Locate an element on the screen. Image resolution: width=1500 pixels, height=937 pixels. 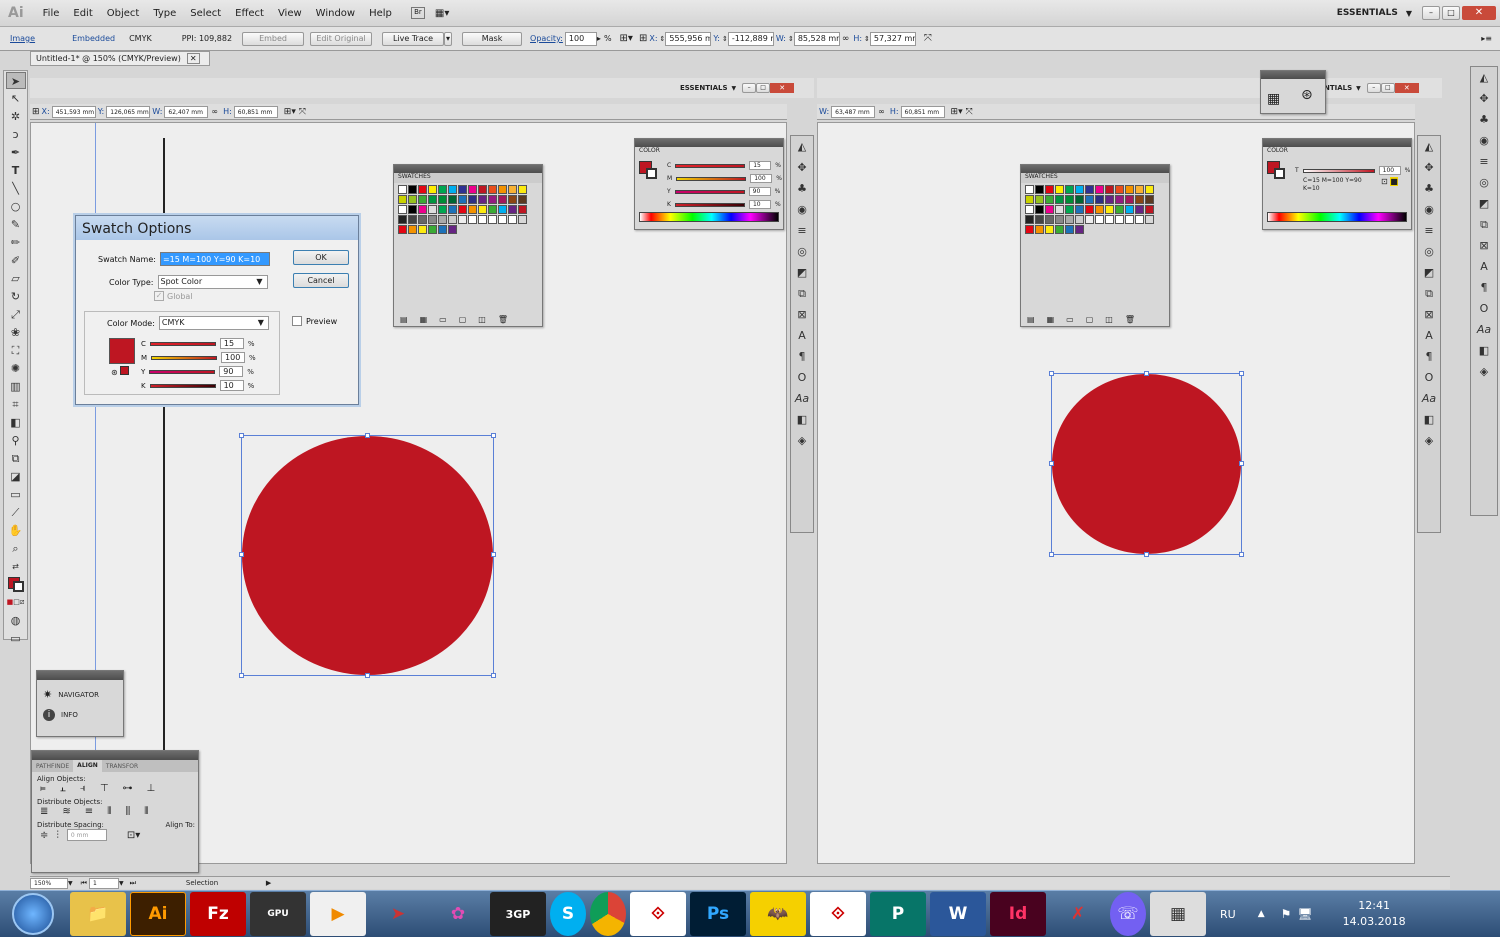
dlg-k-input: 10 is located at coordinates (231, 385).